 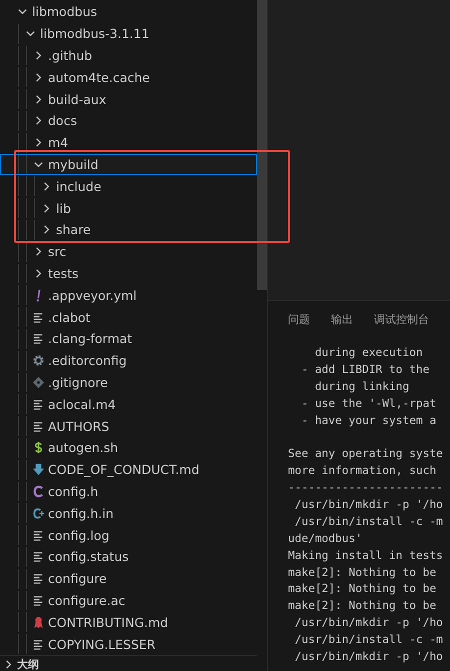 What do you see at coordinates (124, 470) in the screenshot?
I see `file-name: CODE_OF_CONDUCT.md` at bounding box center [124, 470].